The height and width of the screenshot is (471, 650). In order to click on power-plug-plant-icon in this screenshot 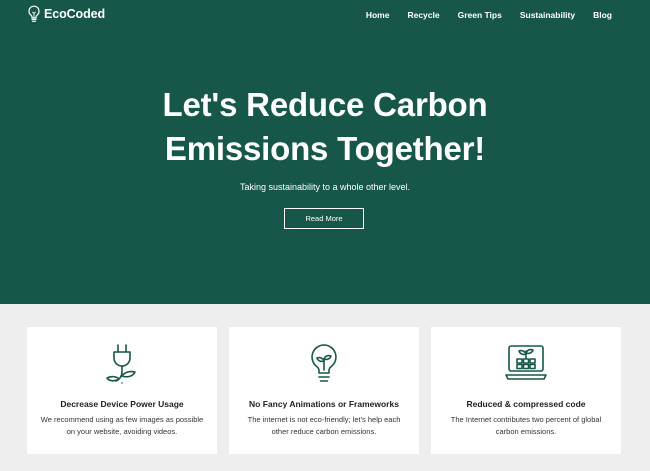, I will do `click(121, 364)`.